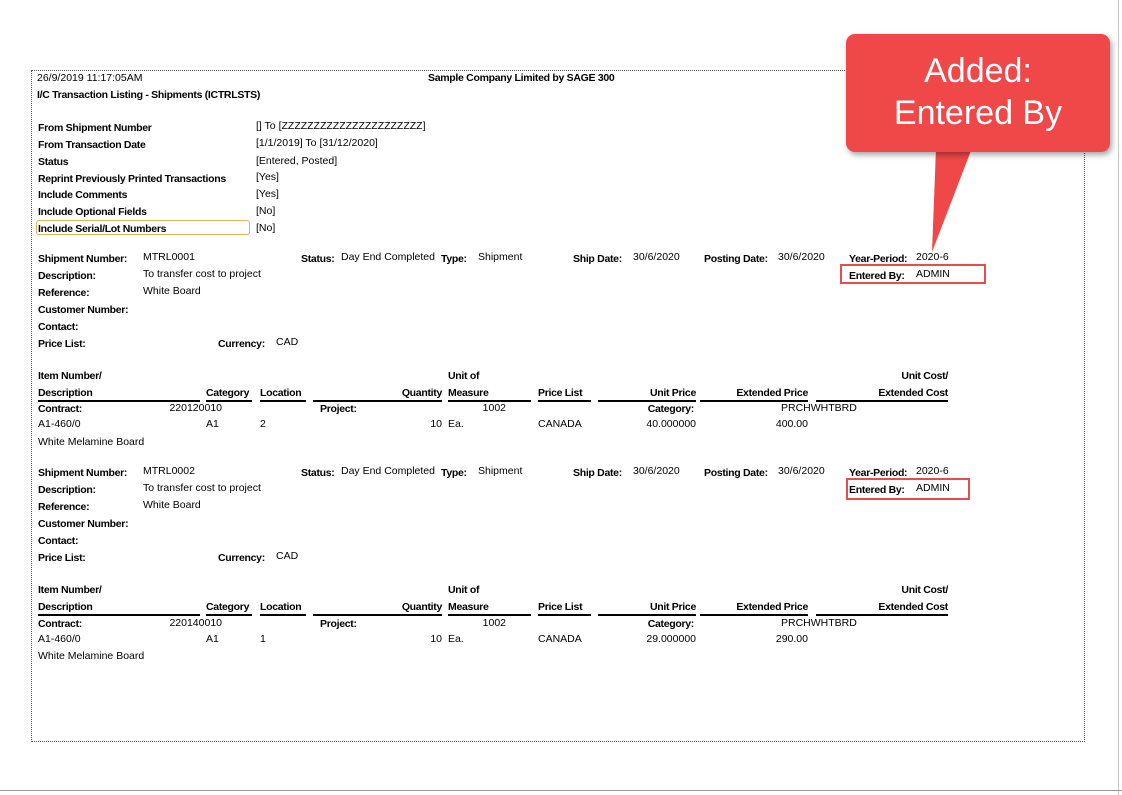 The image size is (1122, 795). What do you see at coordinates (978, 71) in the screenshot?
I see `callout-line-1: Added:` at bounding box center [978, 71].